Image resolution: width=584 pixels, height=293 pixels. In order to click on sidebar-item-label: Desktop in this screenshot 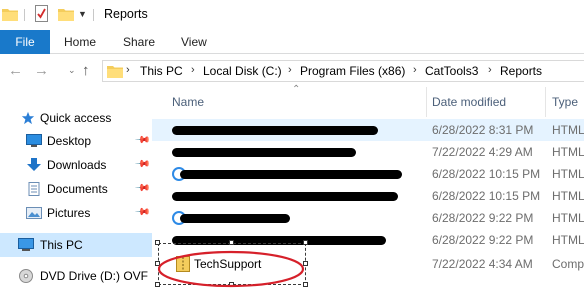, I will do `click(69, 141)`.